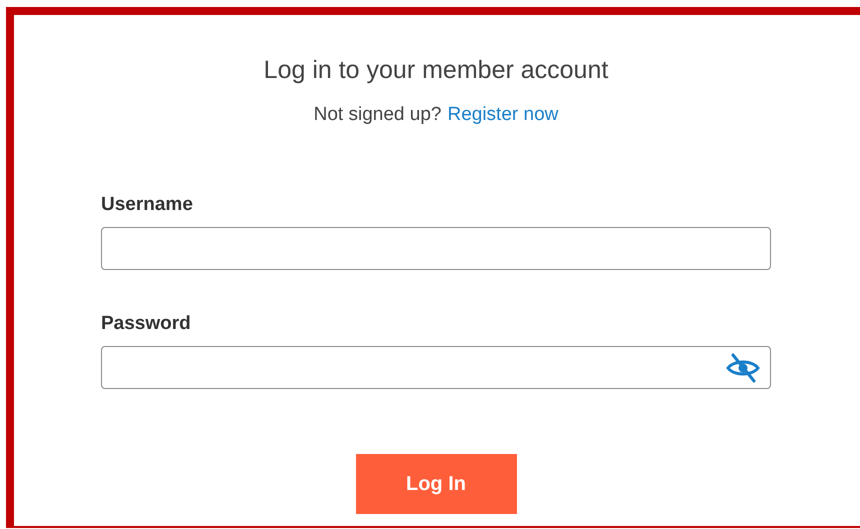 Image resolution: width=860 pixels, height=529 pixels. What do you see at coordinates (436, 248) in the screenshot?
I see `username-field` at bounding box center [436, 248].